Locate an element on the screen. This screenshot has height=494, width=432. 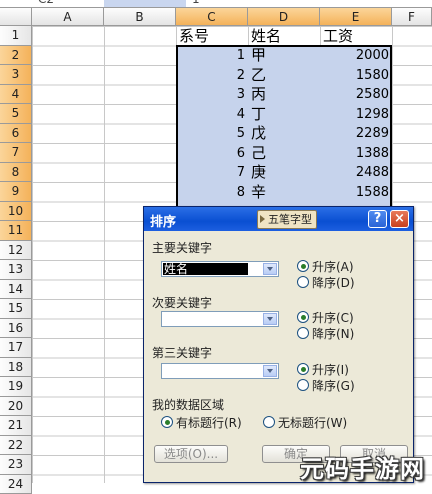
cell-id: 1 is located at coordinates (212, 56).